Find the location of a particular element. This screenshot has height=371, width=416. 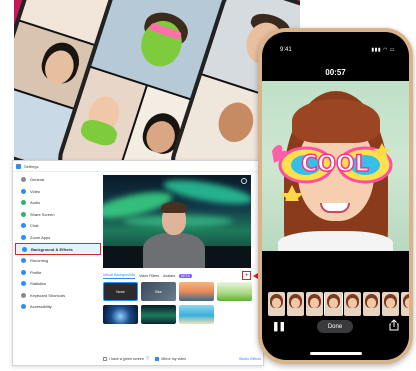

info-icon: ⓘ is located at coordinates (147, 358).